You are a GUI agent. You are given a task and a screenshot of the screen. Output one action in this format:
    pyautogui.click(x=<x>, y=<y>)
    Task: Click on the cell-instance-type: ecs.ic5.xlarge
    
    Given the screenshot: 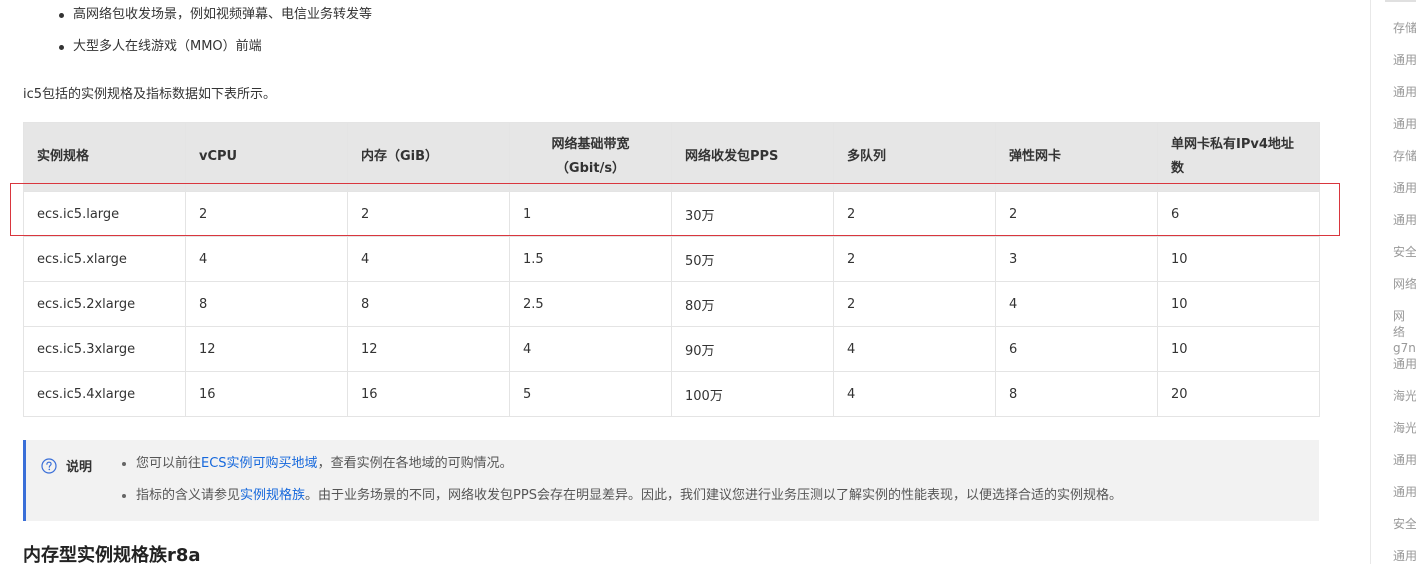 What is the action you would take?
    pyautogui.click(x=104, y=259)
    